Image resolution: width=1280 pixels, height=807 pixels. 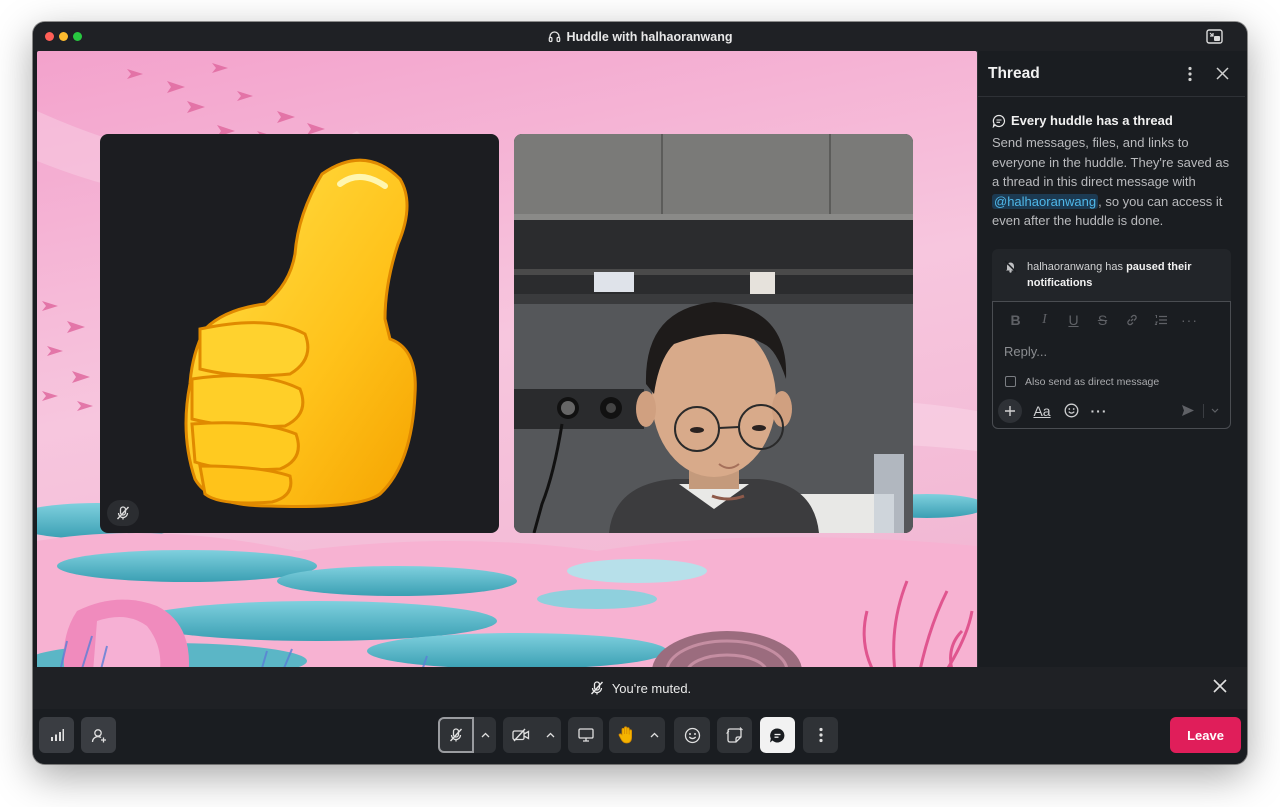 I want to click on camera-options-caret, so click(x=550, y=735).